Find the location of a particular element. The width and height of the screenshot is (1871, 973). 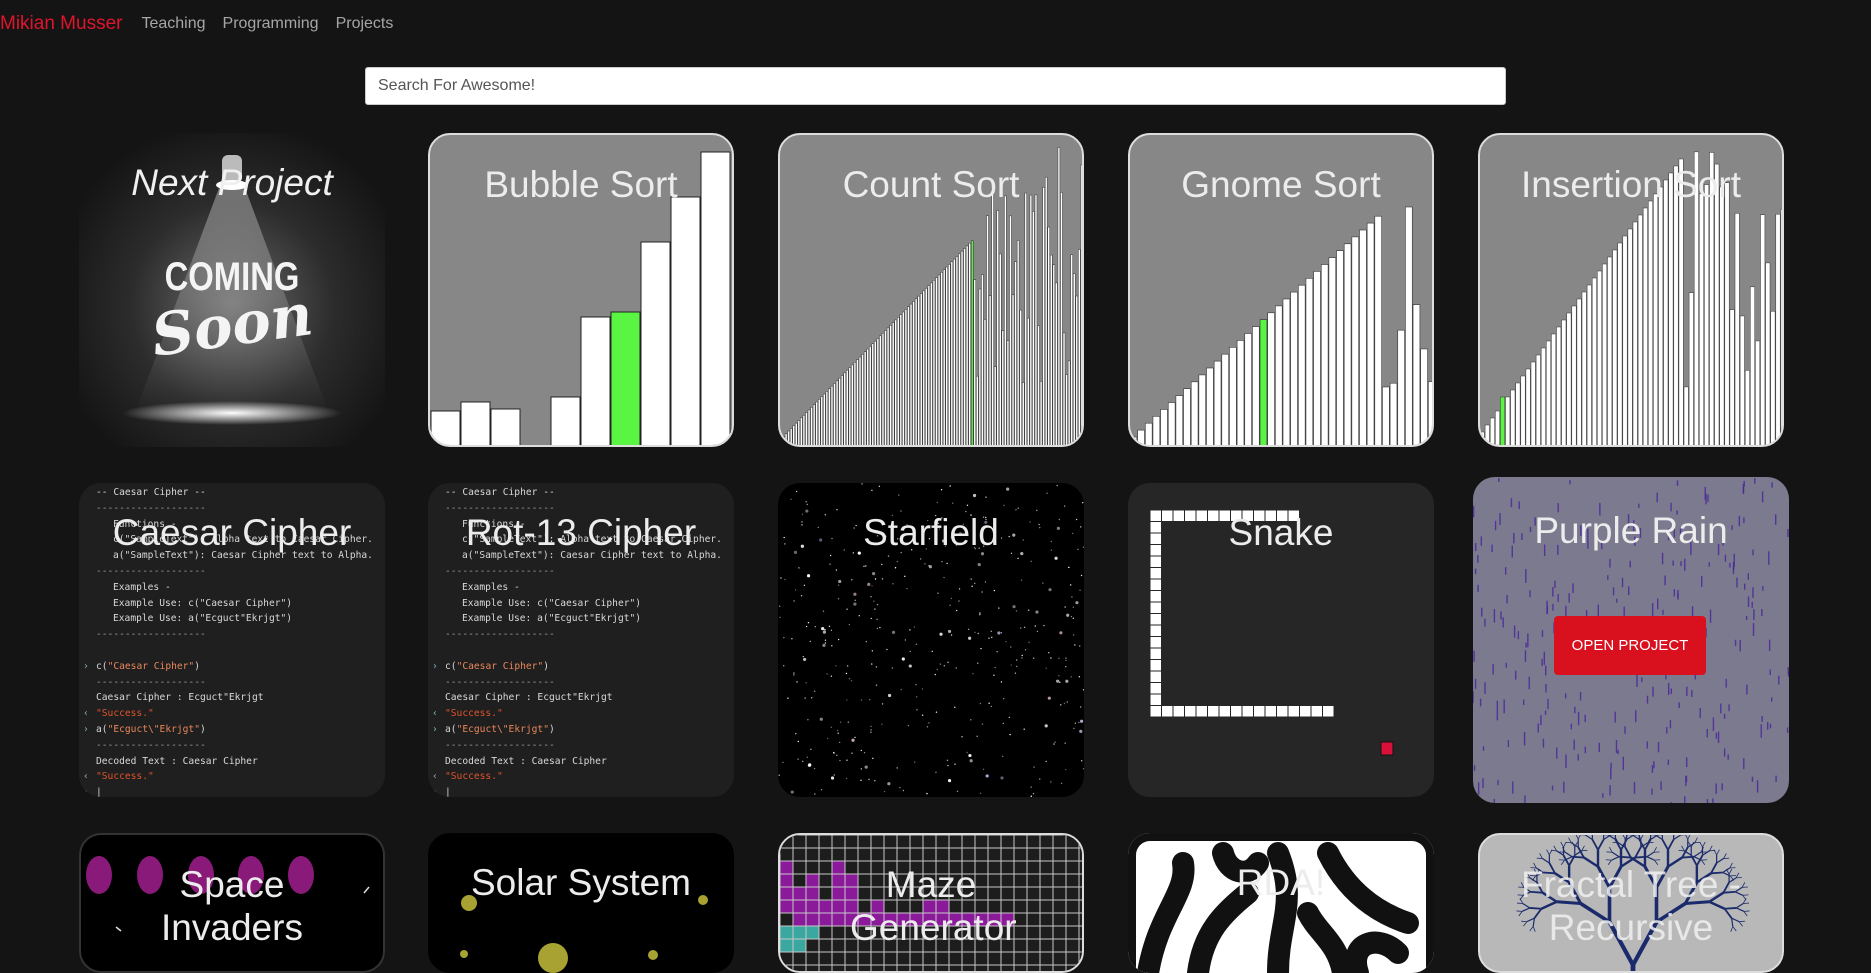

card-title: Next Project is located at coordinates (232, 182).